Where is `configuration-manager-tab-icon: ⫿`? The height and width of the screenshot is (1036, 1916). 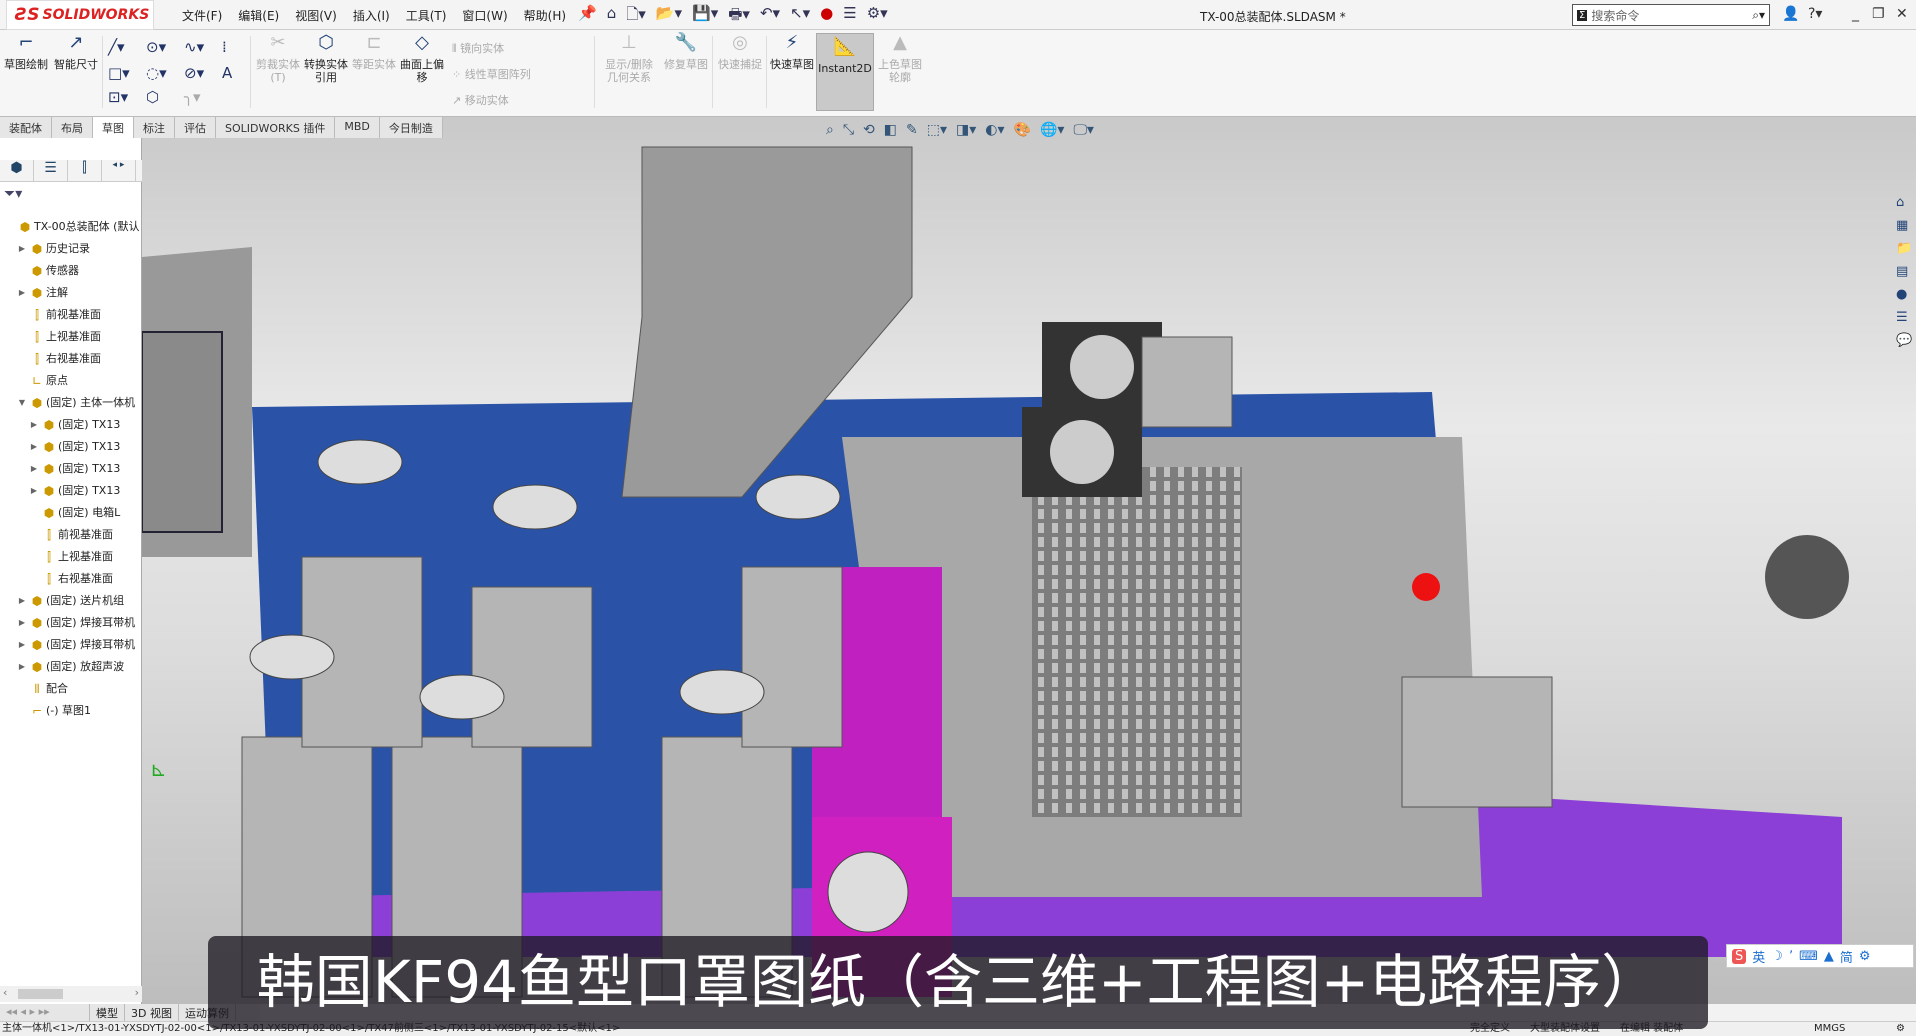
configuration-manager-tab-icon: ⫿ is located at coordinates (85, 170).